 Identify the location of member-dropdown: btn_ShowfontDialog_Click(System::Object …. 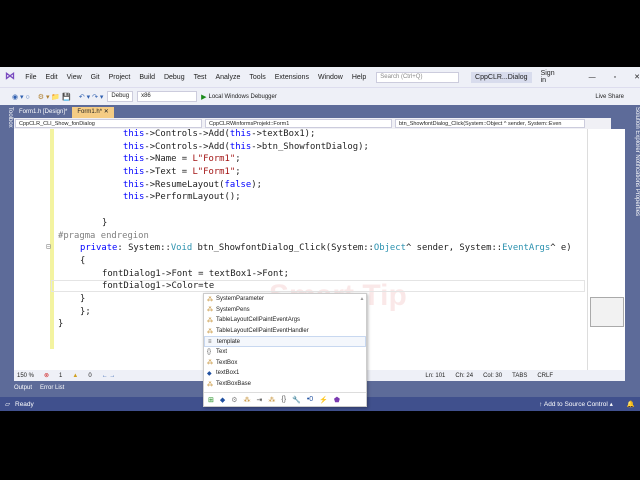
(490, 123).